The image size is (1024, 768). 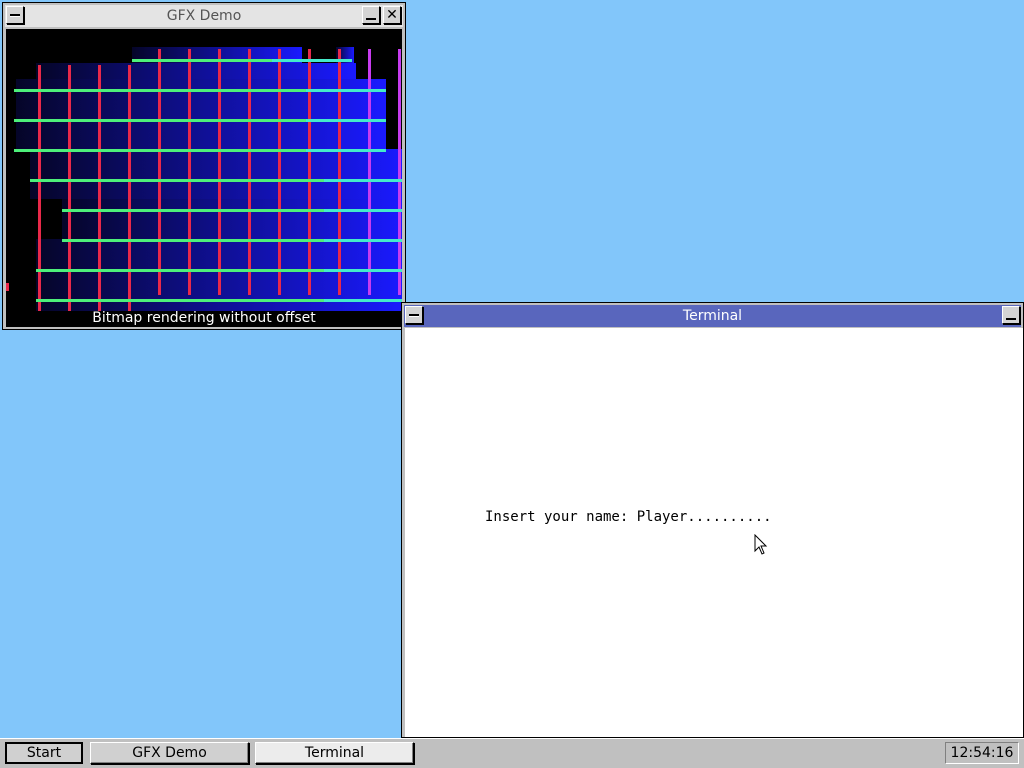 I want to click on gfx-close-button: ✕, so click(x=392, y=15).